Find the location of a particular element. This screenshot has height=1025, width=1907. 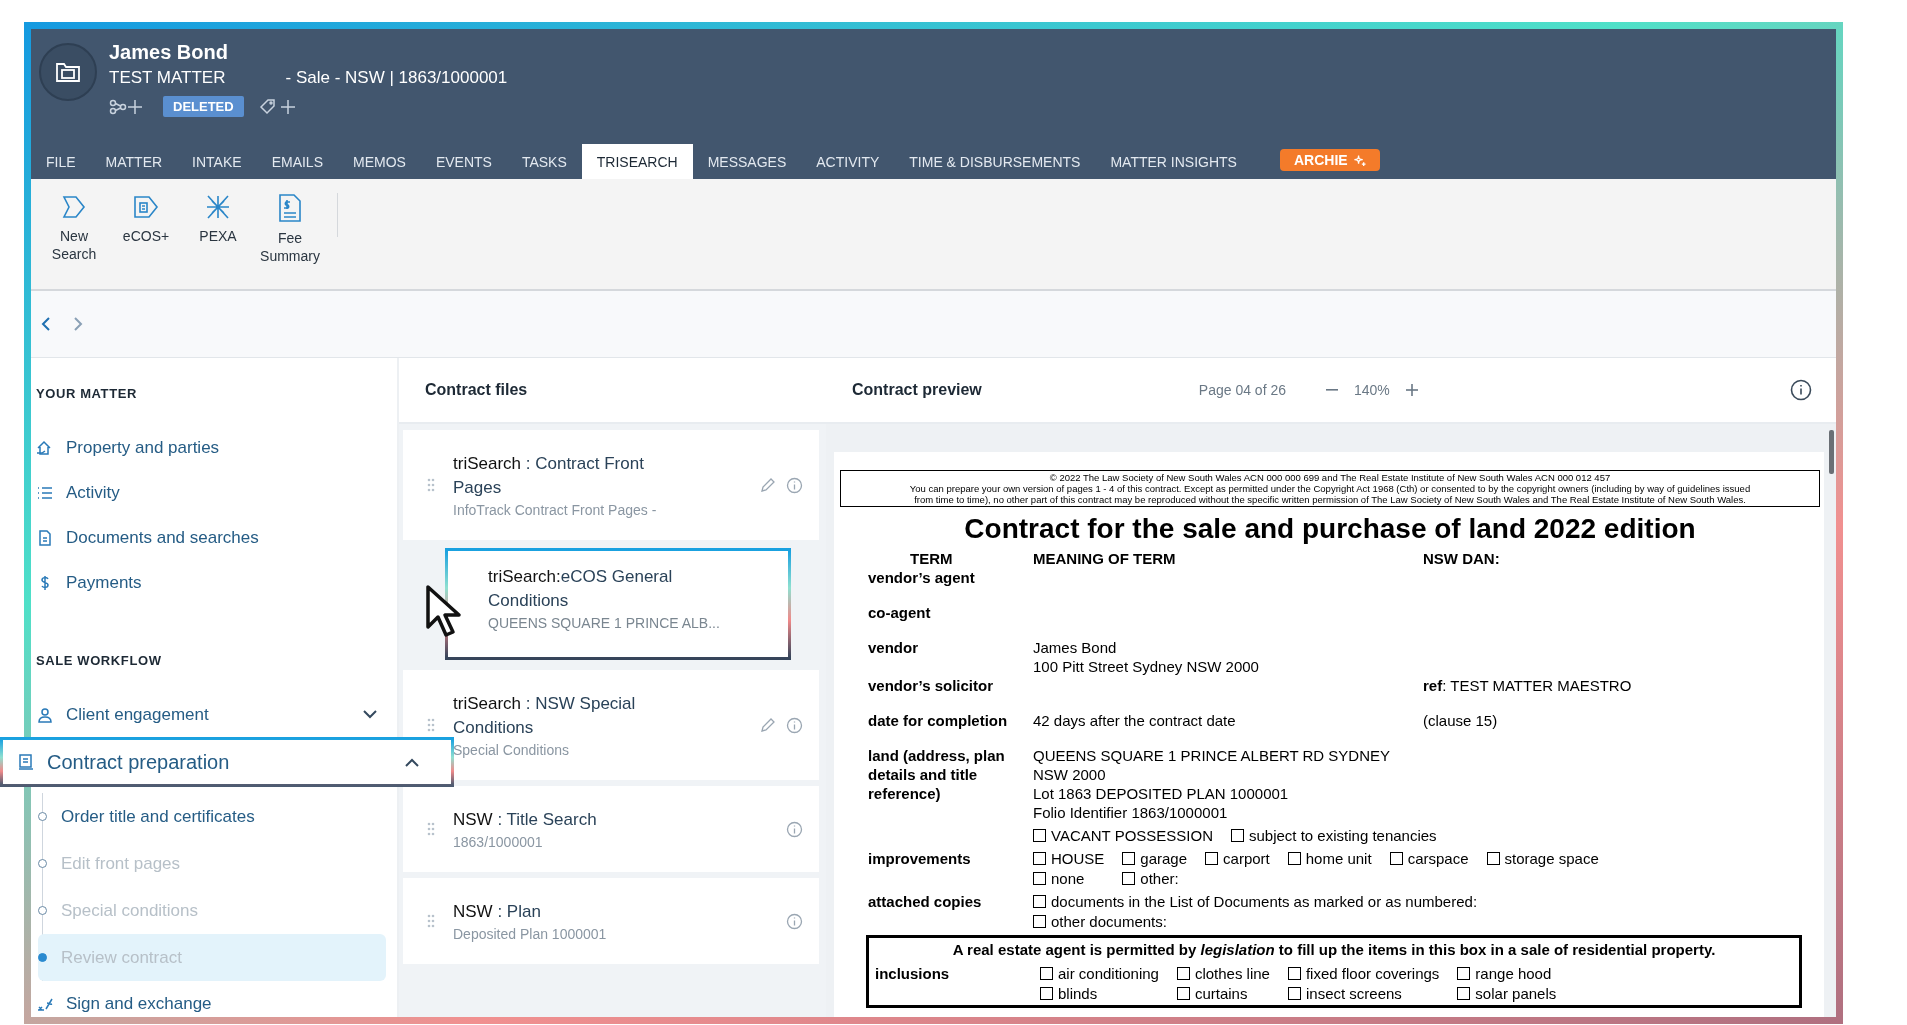

page-indicator: Page 04 of 26 is located at coordinates (1242, 390).